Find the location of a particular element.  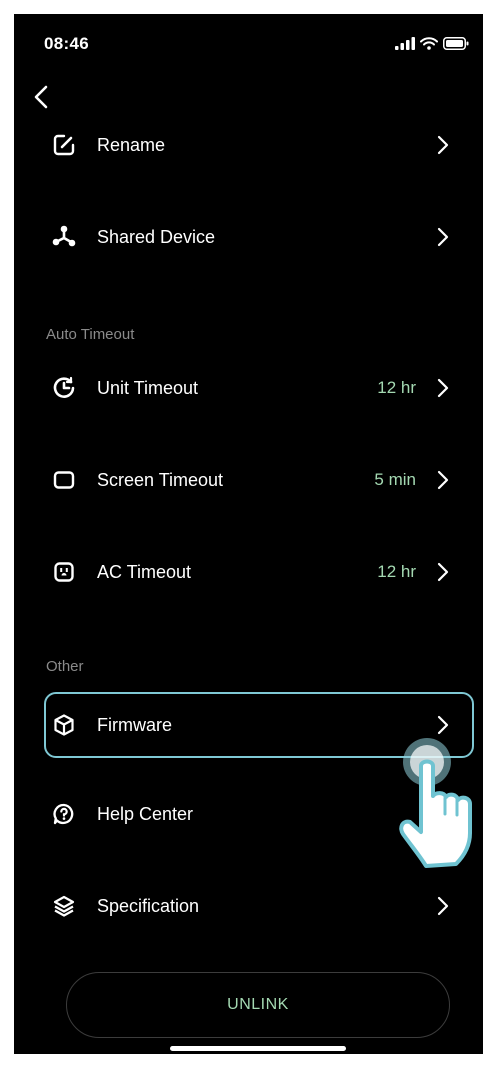

cube-icon is located at coordinates (64, 725).